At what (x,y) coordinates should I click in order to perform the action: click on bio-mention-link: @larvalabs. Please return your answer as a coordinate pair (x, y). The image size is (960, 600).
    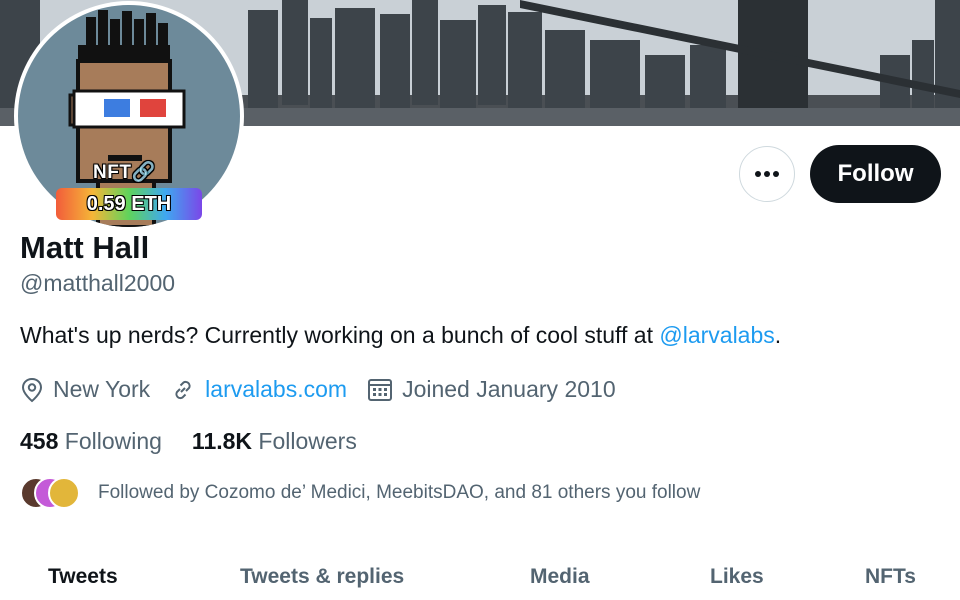
    Looking at the image, I should click on (716, 335).